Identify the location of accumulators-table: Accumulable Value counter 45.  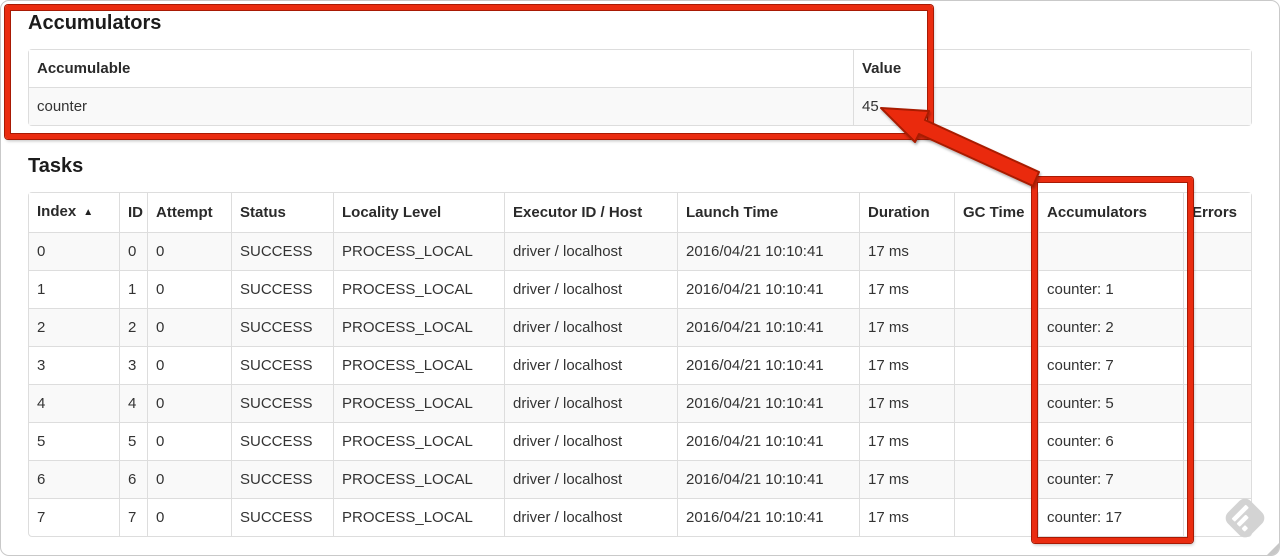
(640, 87).